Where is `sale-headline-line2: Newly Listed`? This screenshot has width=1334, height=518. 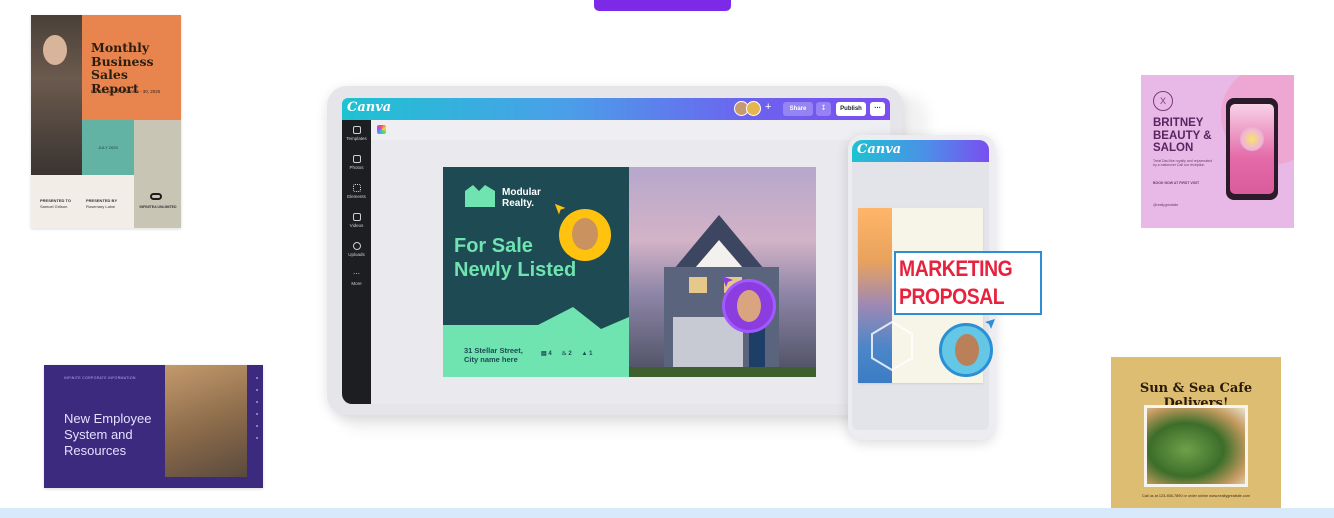
sale-headline-line2: Newly Listed is located at coordinates (515, 270).